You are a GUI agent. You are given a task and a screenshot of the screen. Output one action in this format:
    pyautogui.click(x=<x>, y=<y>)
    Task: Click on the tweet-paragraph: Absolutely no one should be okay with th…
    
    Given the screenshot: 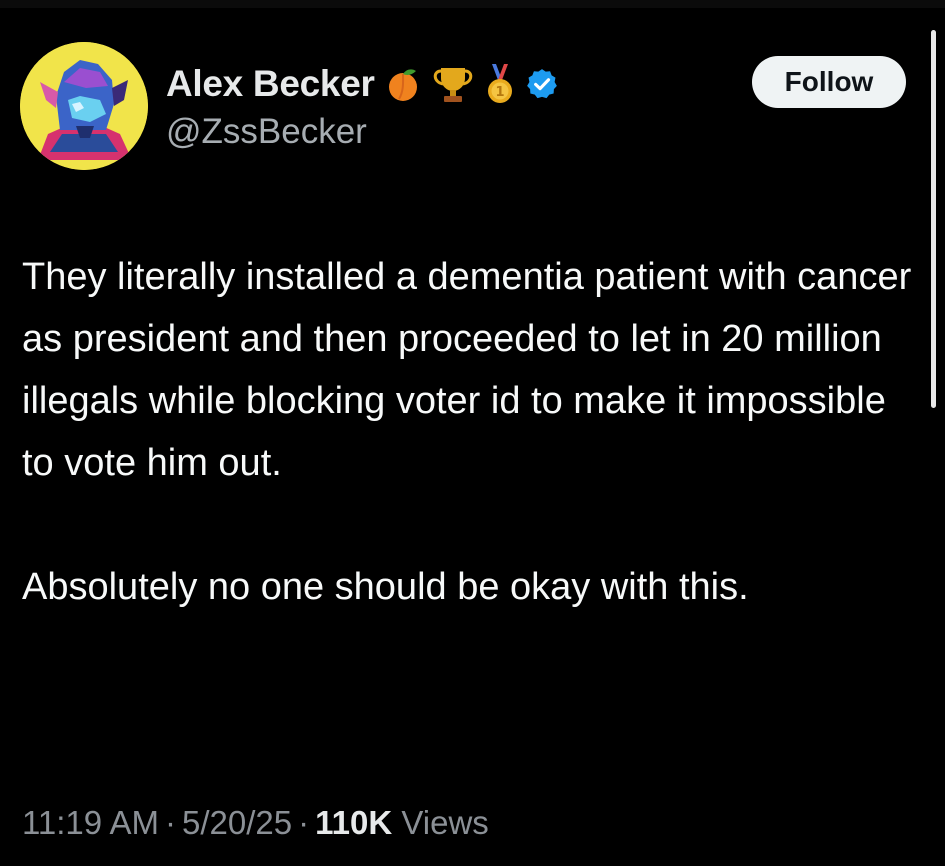 What is the action you would take?
    pyautogui.click(x=385, y=587)
    